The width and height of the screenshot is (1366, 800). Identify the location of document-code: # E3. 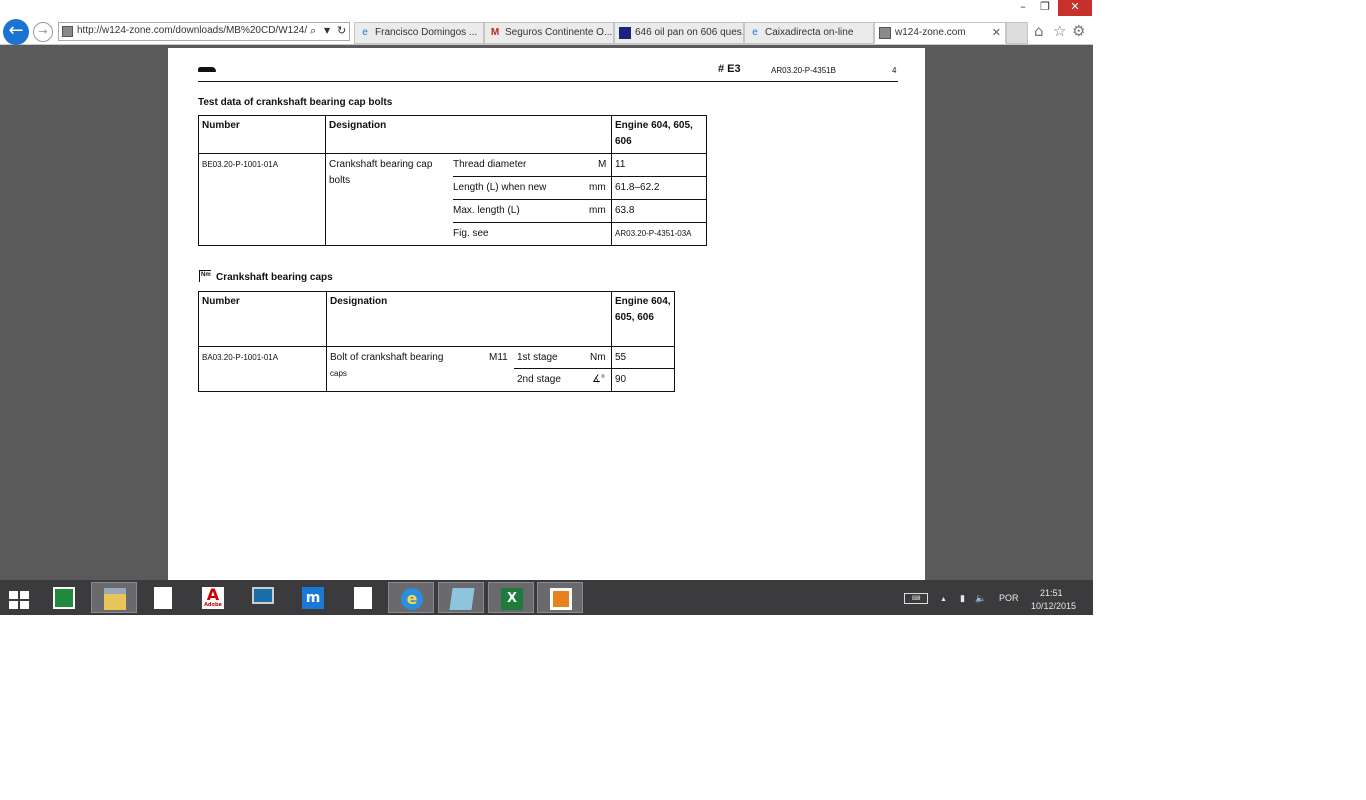
(729, 69).